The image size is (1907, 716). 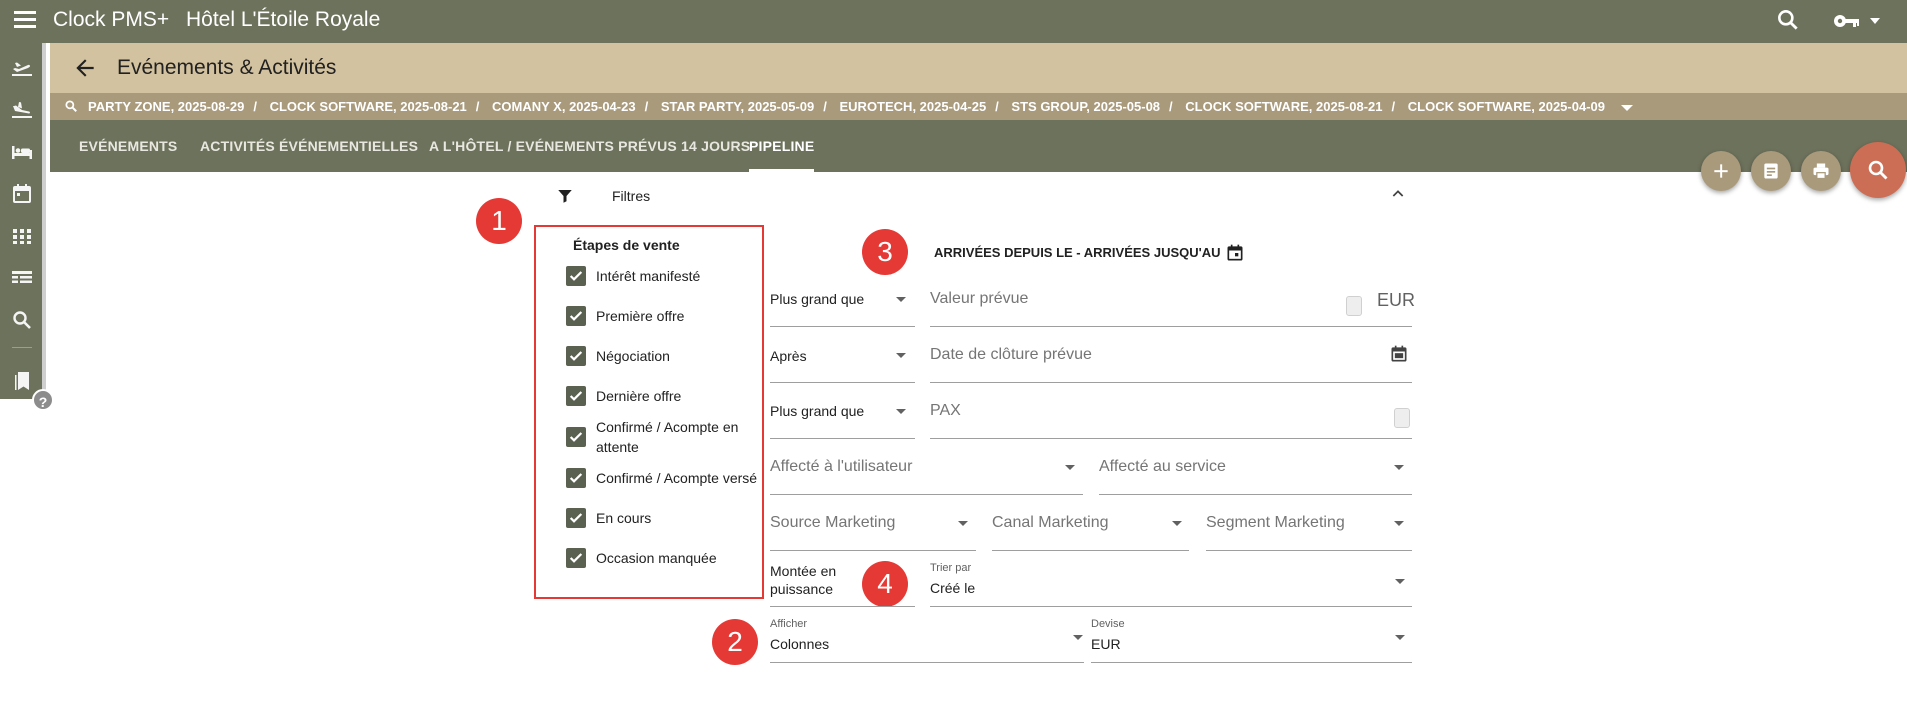 I want to click on annotation-marker-2: 2, so click(x=735, y=642).